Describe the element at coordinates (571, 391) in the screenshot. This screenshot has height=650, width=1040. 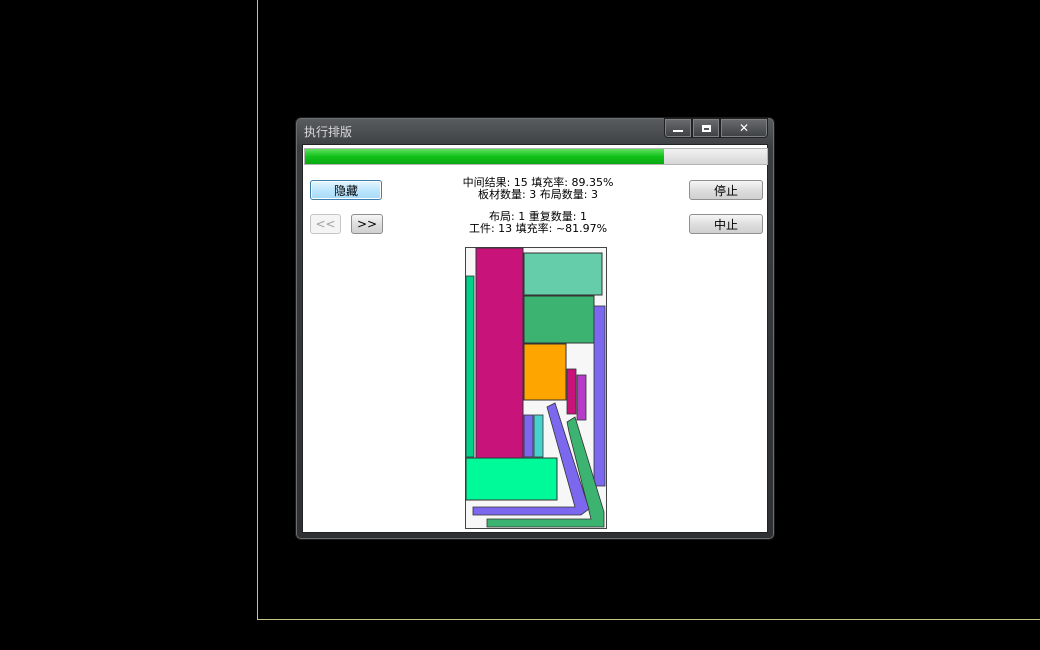
I see `part-magenta-small` at that location.